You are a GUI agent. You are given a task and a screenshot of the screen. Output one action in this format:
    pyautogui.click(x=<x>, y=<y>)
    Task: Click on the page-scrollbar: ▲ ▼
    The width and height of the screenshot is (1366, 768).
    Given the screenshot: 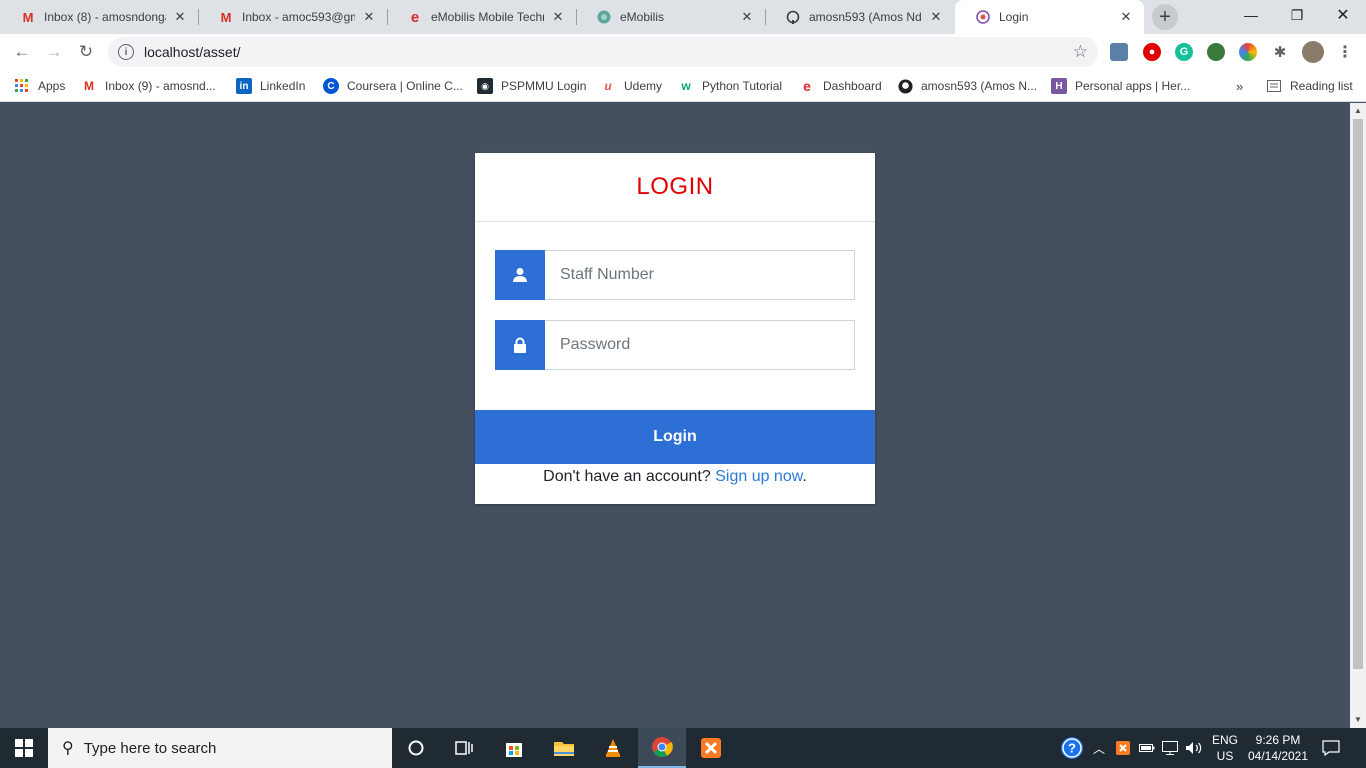 What is the action you would take?
    pyautogui.click(x=1358, y=415)
    